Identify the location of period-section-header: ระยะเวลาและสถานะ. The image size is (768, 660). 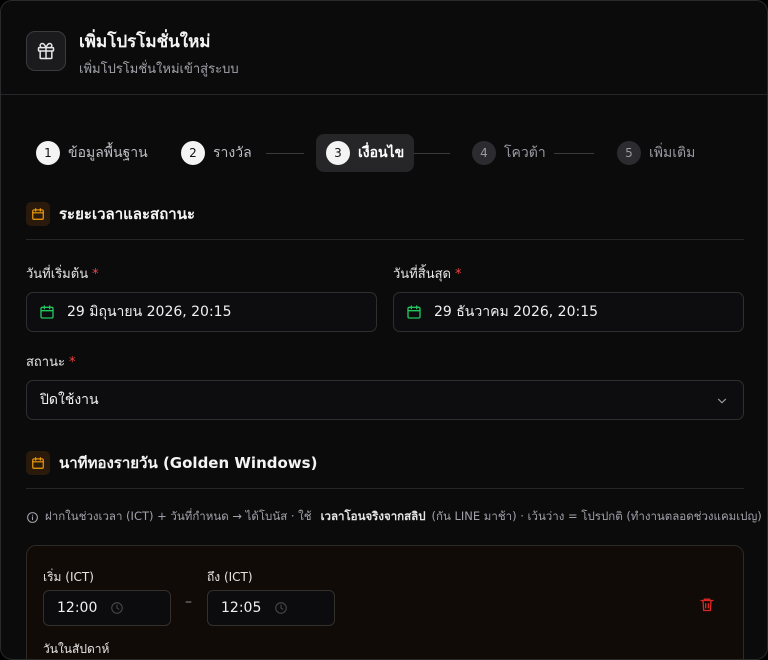
(110, 214).